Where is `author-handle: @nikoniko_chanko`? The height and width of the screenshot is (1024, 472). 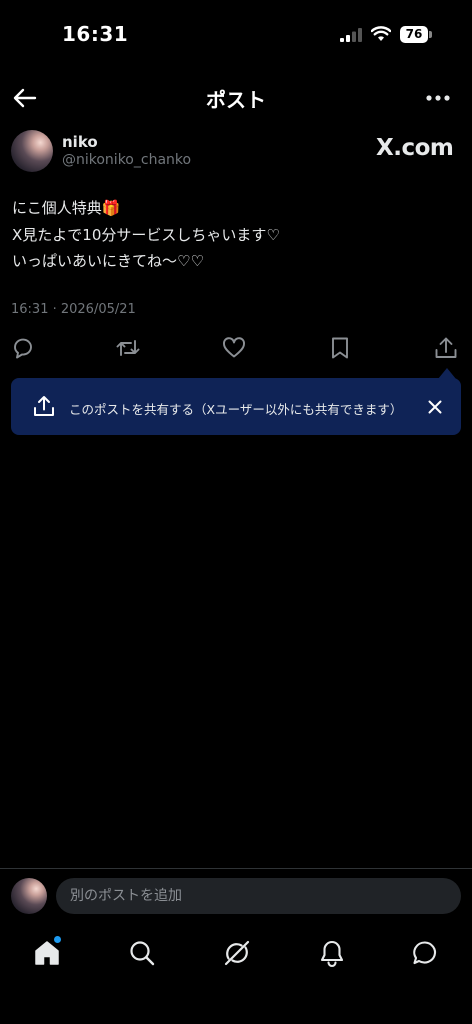
author-handle: @nikoniko_chanko is located at coordinates (126, 160).